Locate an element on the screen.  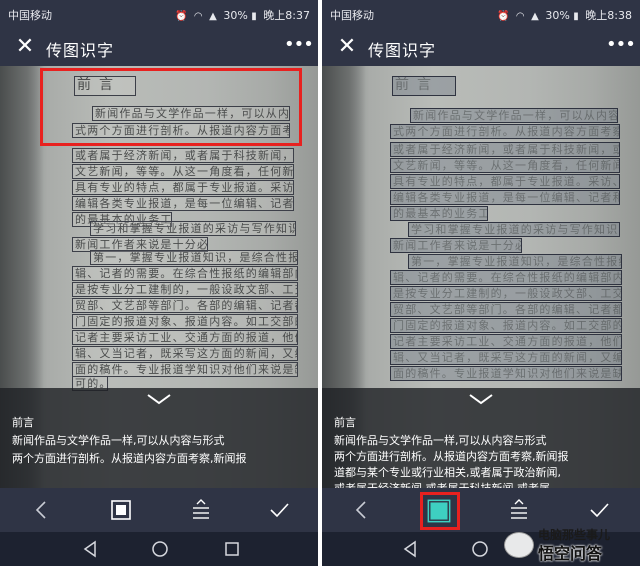
text-line-box: 前言 is located at coordinates (424, 86).